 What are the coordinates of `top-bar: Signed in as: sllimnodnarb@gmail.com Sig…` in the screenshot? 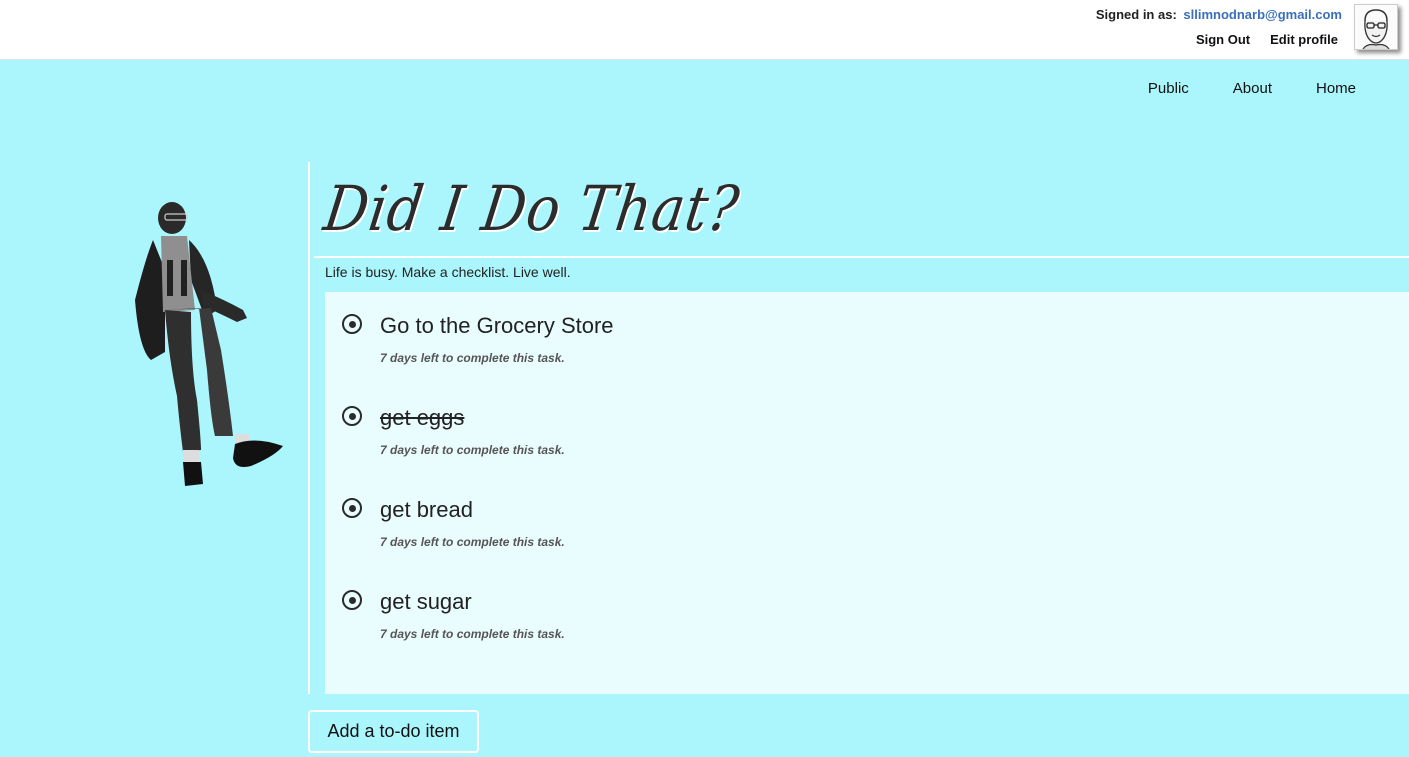 It's located at (704, 30).